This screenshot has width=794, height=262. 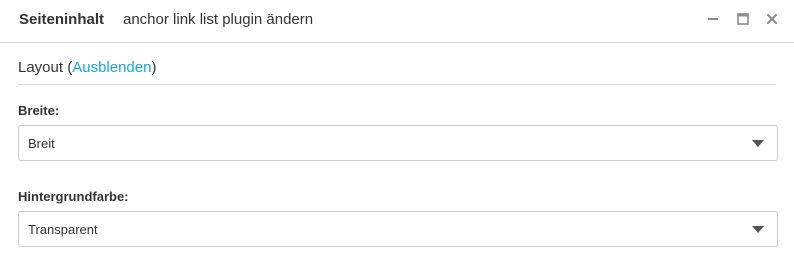 What do you see at coordinates (73, 196) in the screenshot?
I see `background-color-label: Hintergrundfarbe:` at bounding box center [73, 196].